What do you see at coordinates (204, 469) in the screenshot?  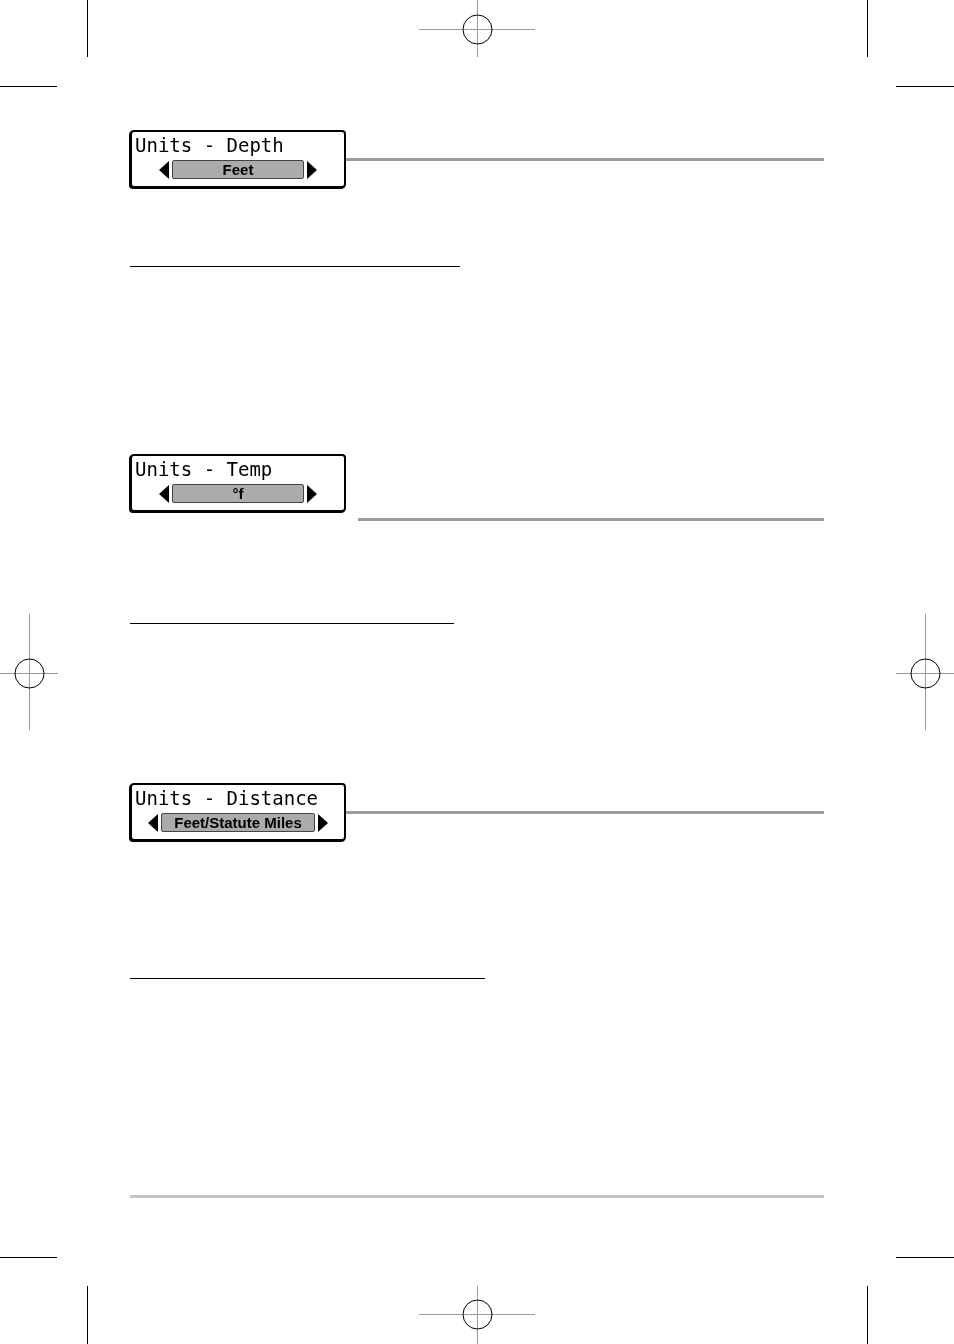 I see `menu-title: Units - Temp` at bounding box center [204, 469].